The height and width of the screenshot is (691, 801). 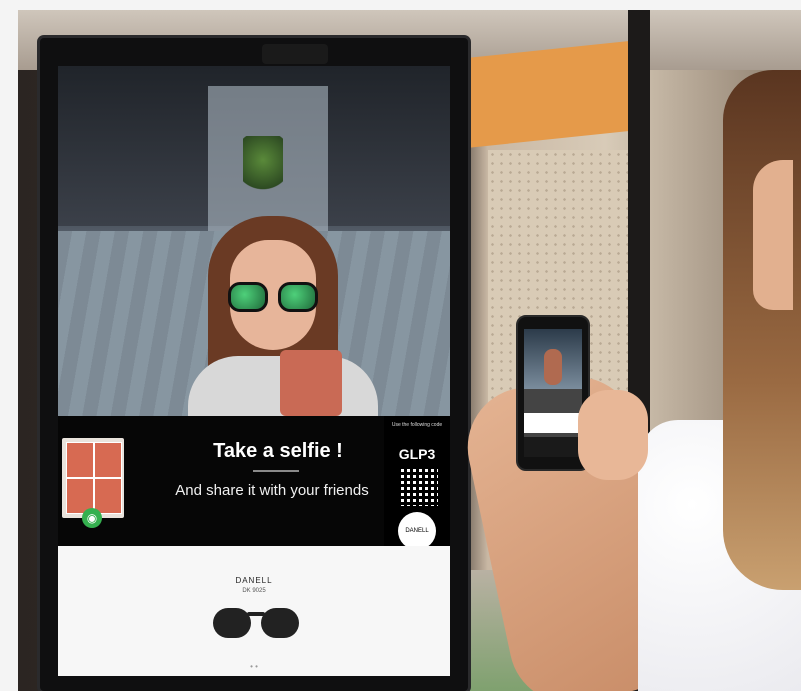 What do you see at coordinates (254, 591) in the screenshot?
I see `product-model: DK 9025` at bounding box center [254, 591].